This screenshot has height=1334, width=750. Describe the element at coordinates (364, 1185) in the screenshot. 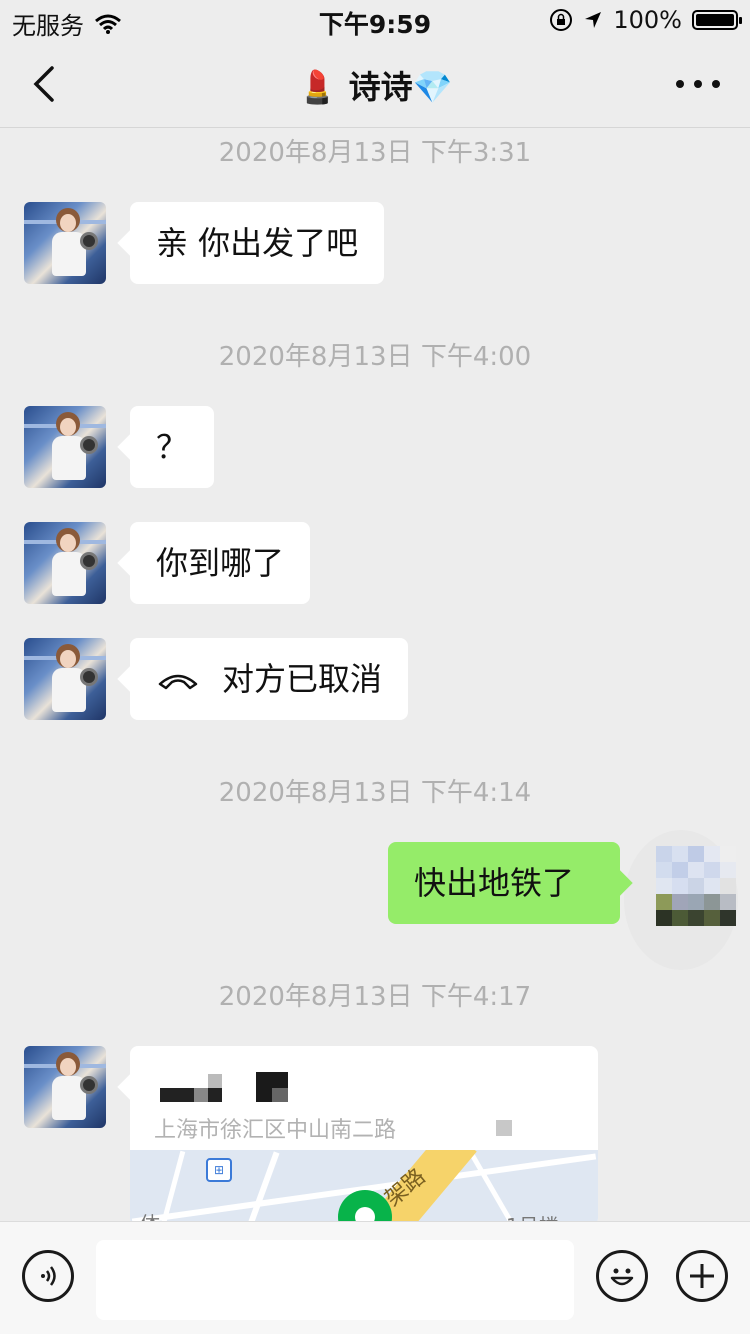

I see `location-map: 架路 ⊞ 体 1号楼` at that location.